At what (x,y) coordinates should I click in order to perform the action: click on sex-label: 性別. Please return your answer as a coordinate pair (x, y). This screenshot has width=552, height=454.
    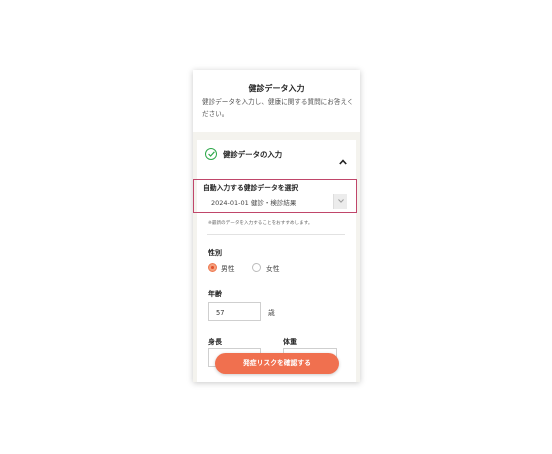
    Looking at the image, I should click on (215, 253).